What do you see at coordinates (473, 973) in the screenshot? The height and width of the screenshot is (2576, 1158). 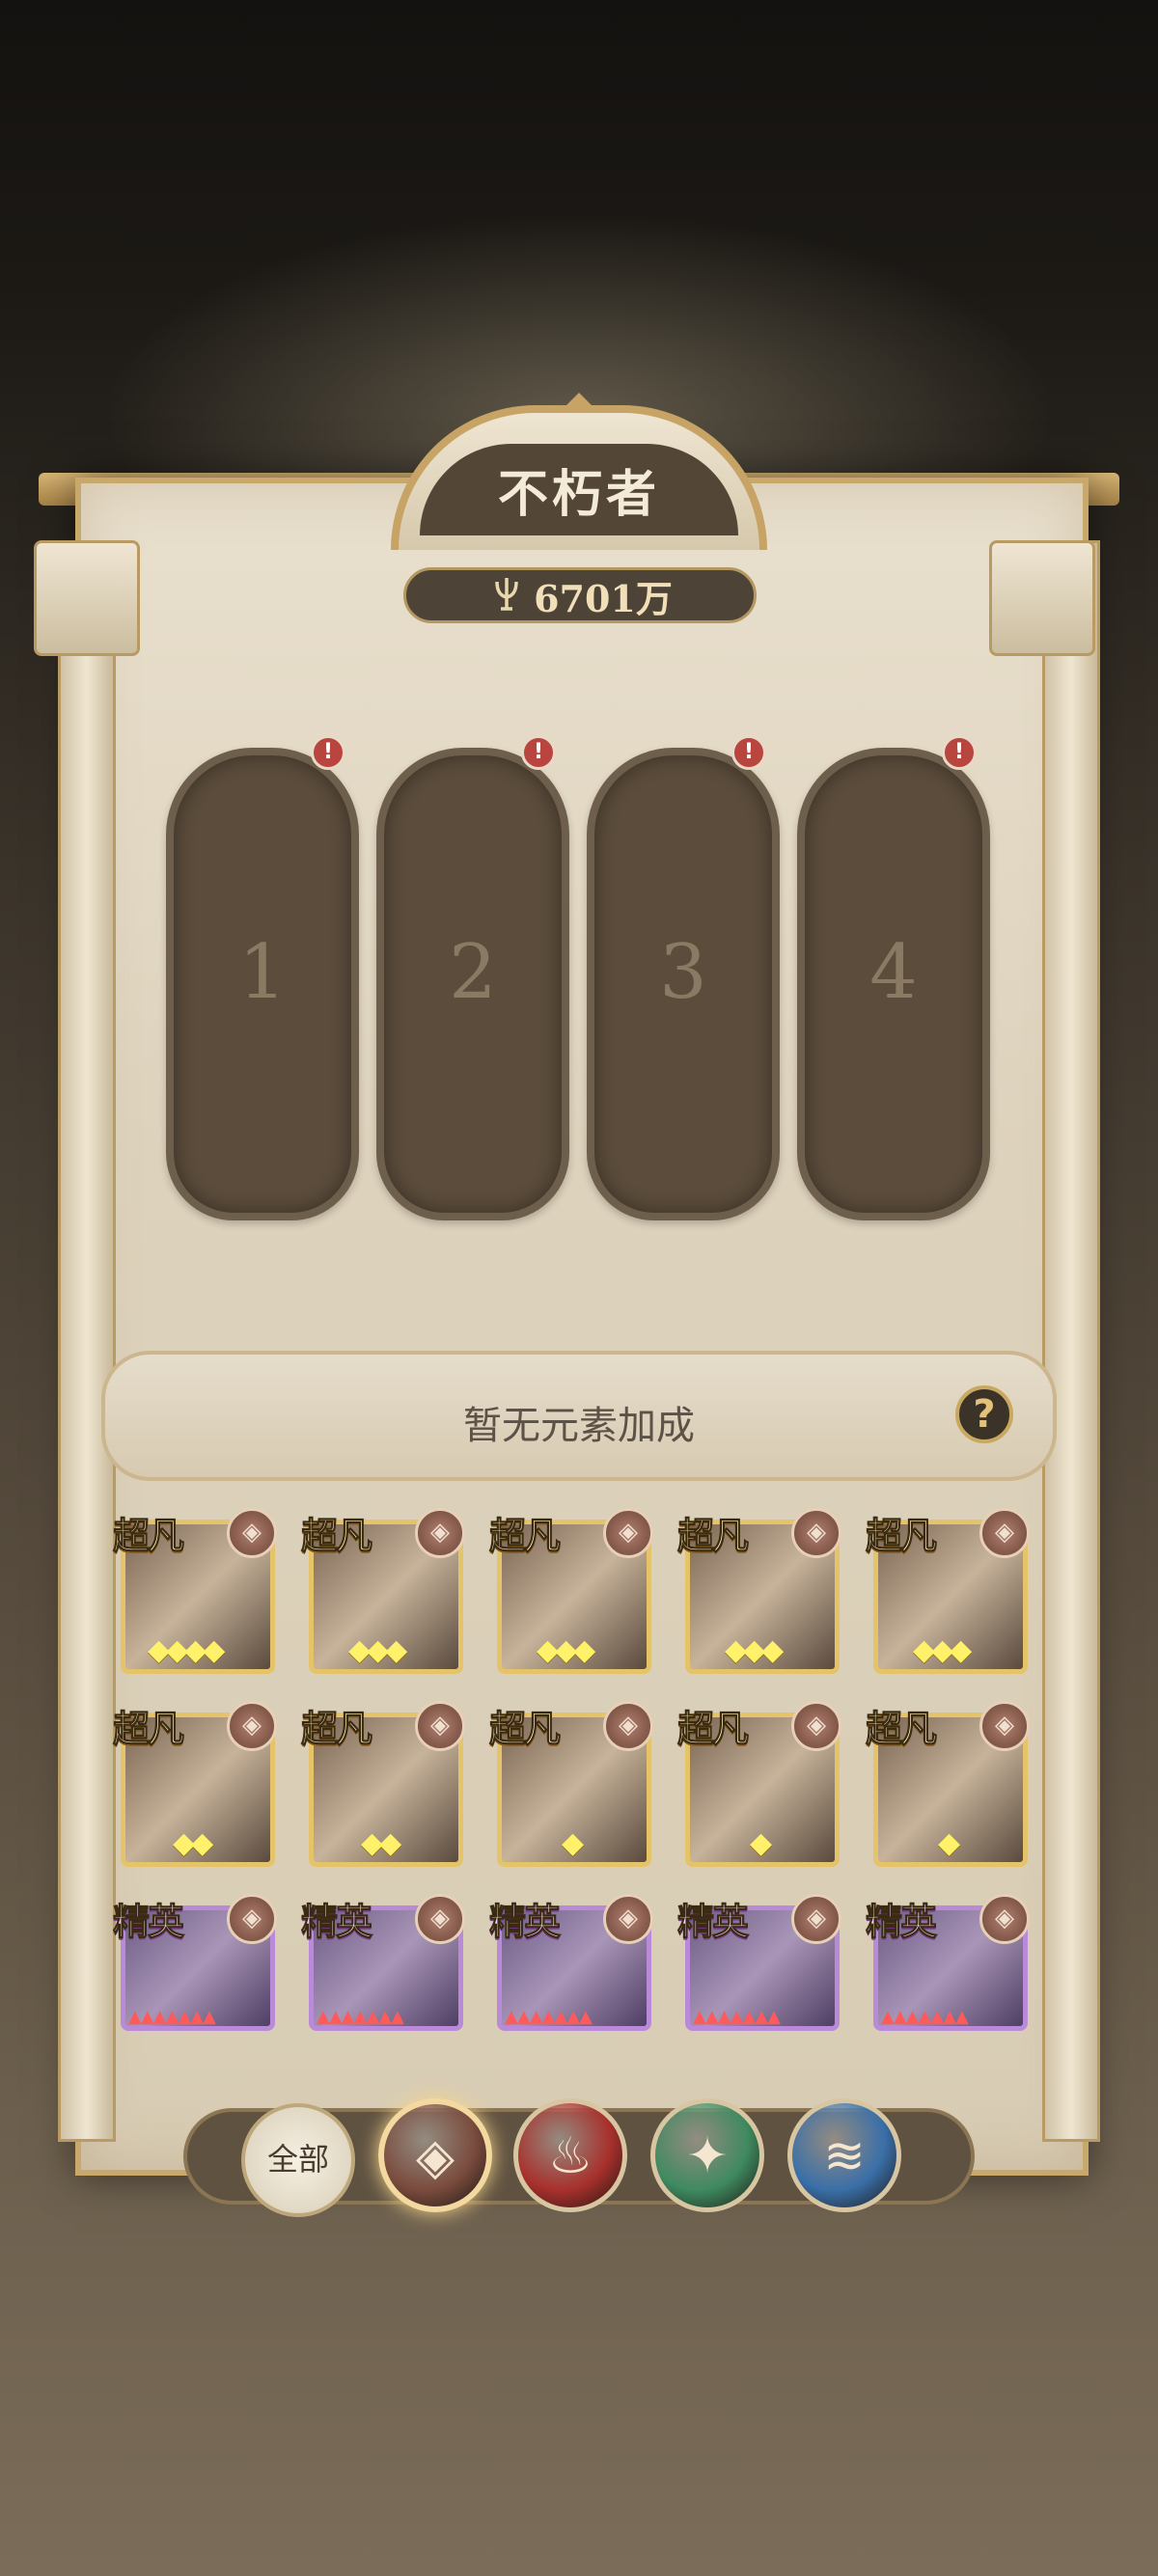 I see `slot-number: 2` at bounding box center [473, 973].